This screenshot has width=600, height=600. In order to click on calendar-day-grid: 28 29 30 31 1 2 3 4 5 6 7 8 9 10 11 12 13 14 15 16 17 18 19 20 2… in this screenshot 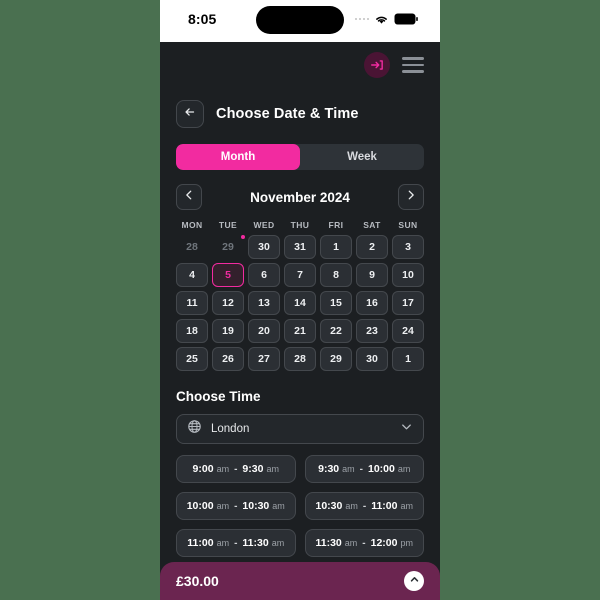, I will do `click(300, 303)`.